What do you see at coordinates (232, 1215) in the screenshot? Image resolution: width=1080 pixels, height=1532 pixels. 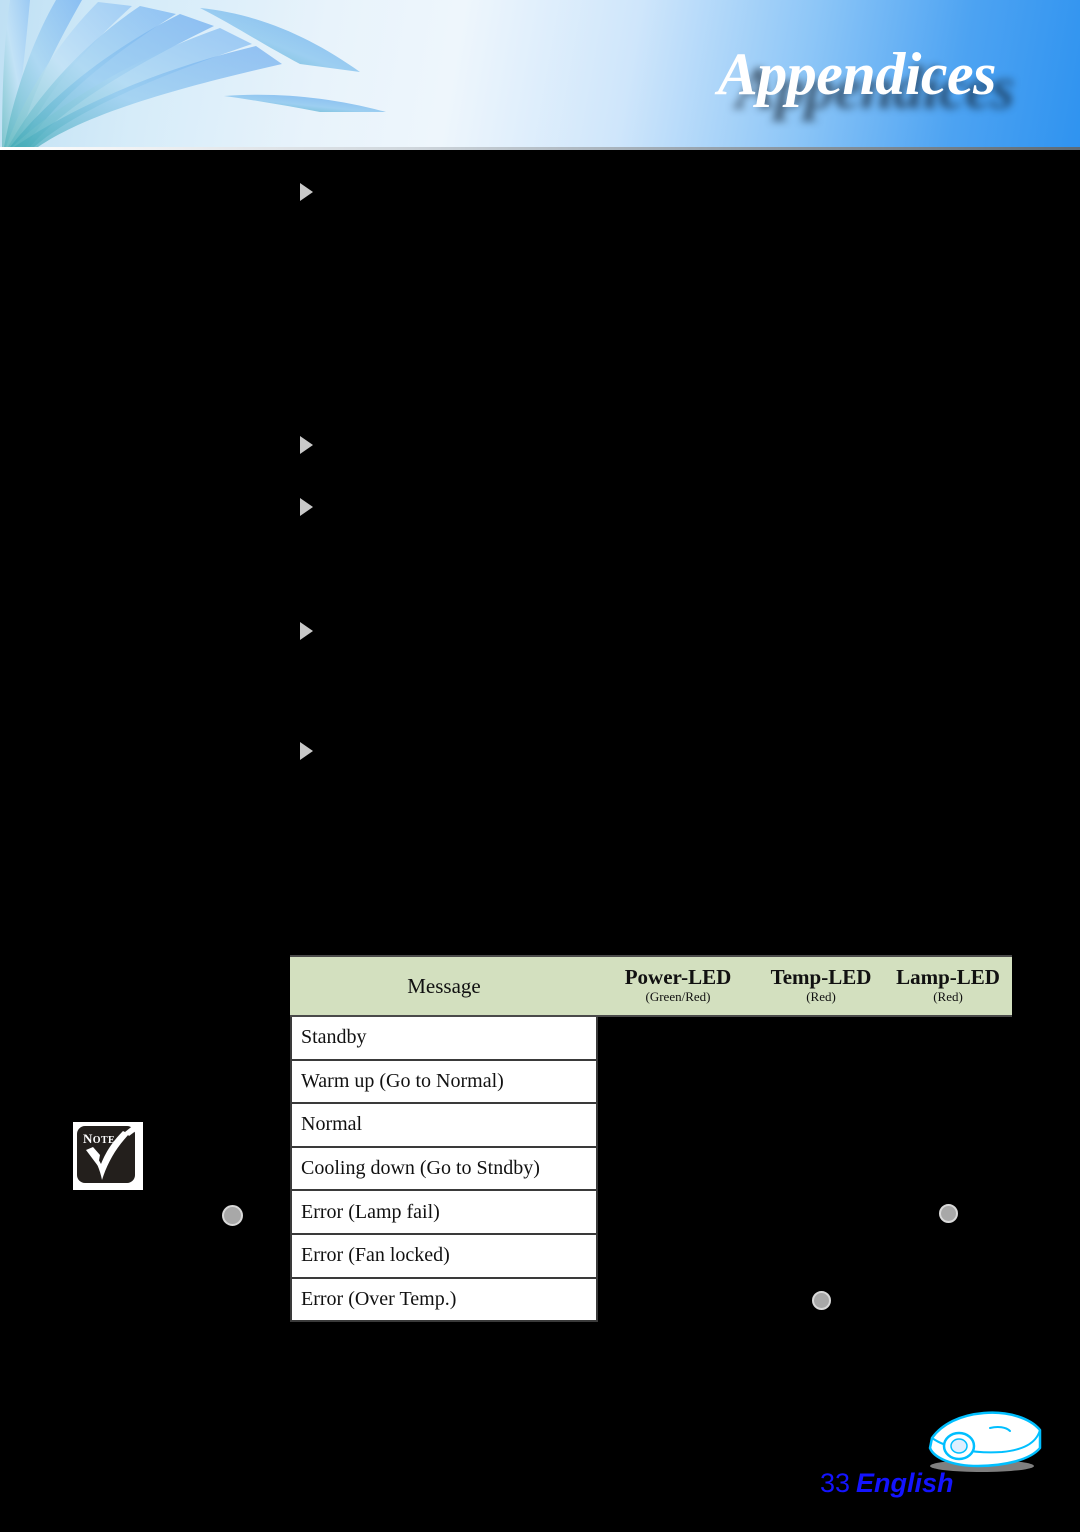 I see `led-indicator-standalone` at bounding box center [232, 1215].